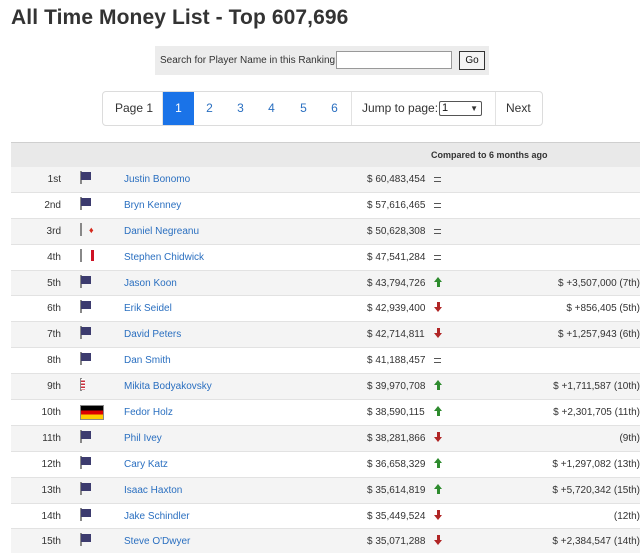  I want to click on change-cell: $ +1,257,943 (6th), so click(598, 335).